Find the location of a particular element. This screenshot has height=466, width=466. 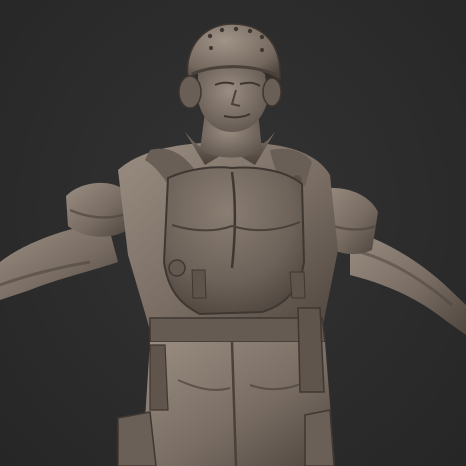

body-armor-vest is located at coordinates (234, 241).